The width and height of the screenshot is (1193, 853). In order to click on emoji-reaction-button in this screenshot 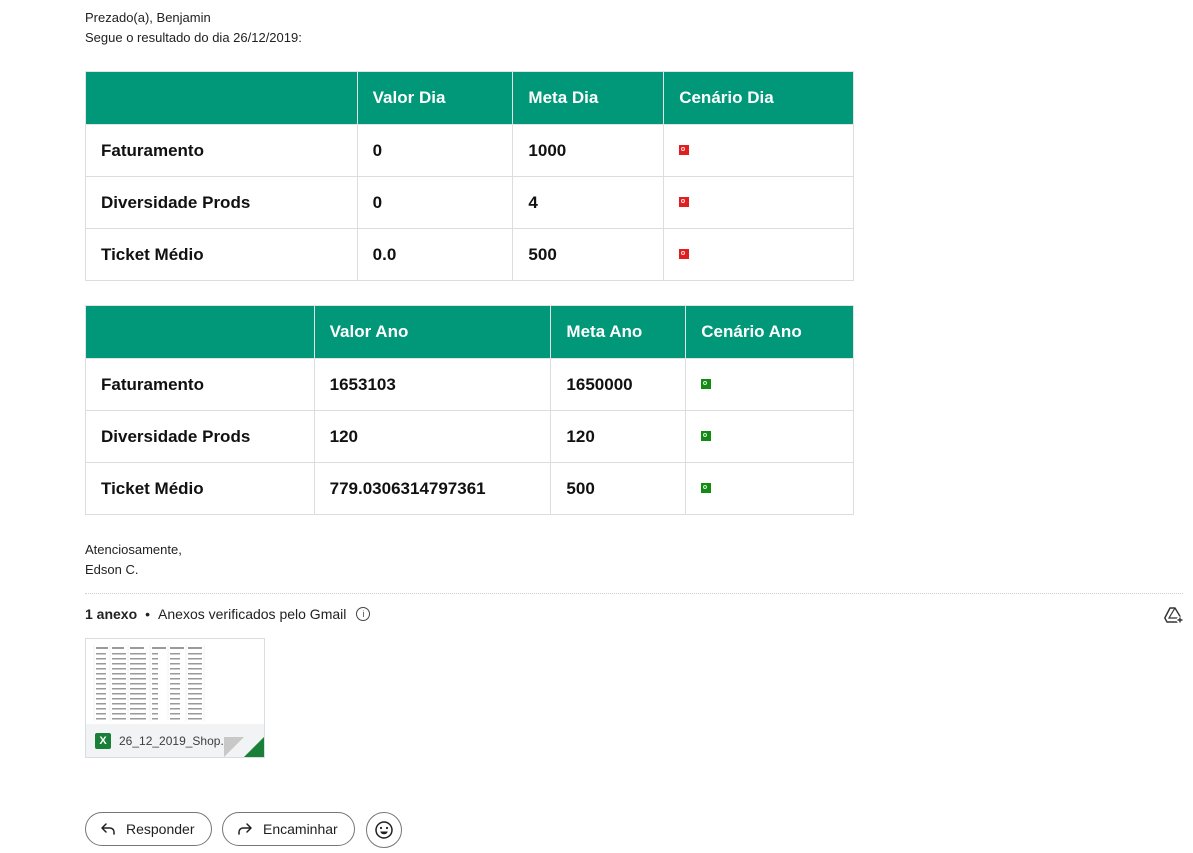, I will do `click(384, 830)`.